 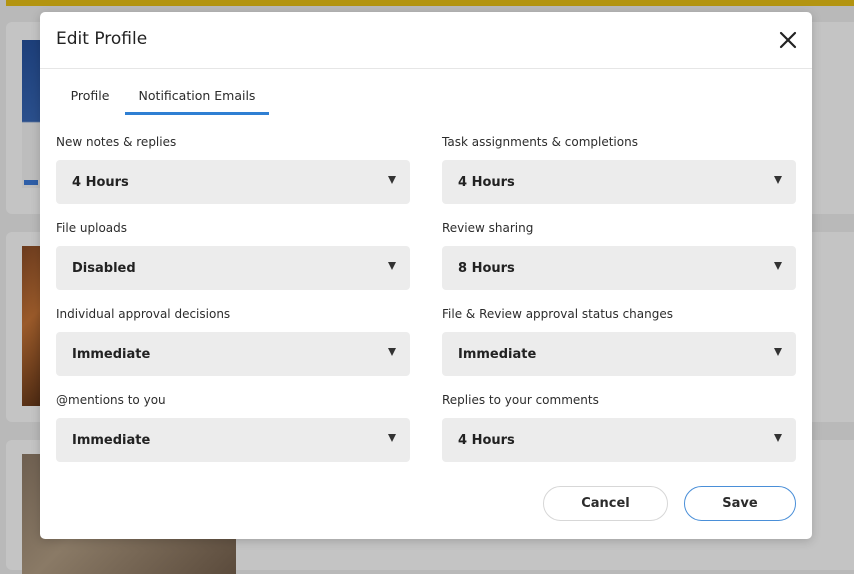 I want to click on new-notes-select: 4 Hours, so click(x=233, y=182).